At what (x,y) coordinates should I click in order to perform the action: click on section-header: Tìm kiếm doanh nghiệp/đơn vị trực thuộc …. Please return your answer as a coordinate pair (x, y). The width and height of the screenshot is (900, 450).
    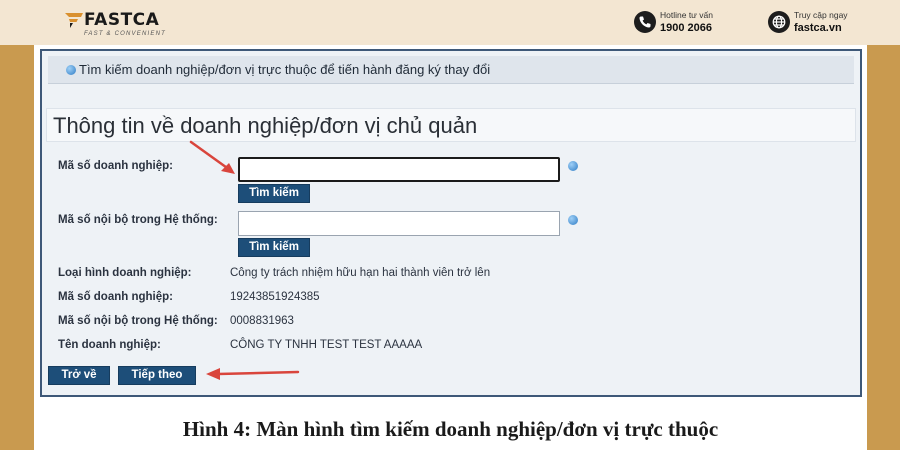
    Looking at the image, I should click on (451, 70).